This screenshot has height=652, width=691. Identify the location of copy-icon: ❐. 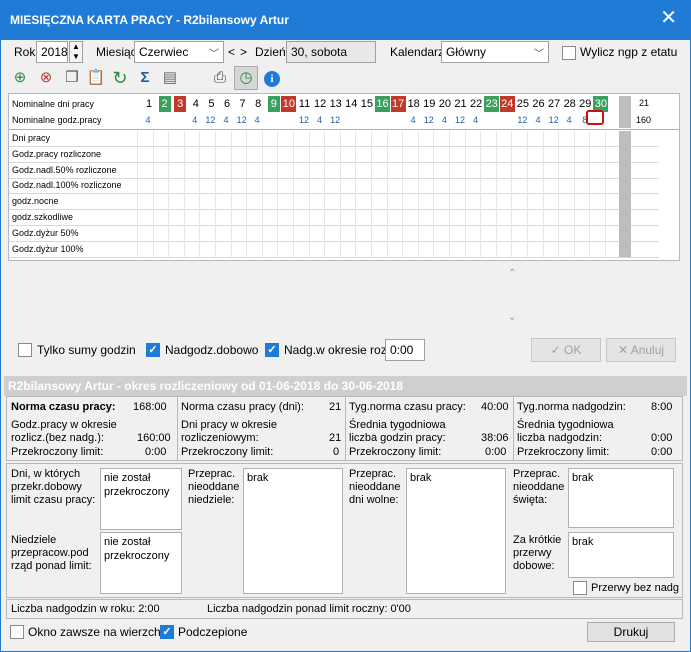
(72, 78).